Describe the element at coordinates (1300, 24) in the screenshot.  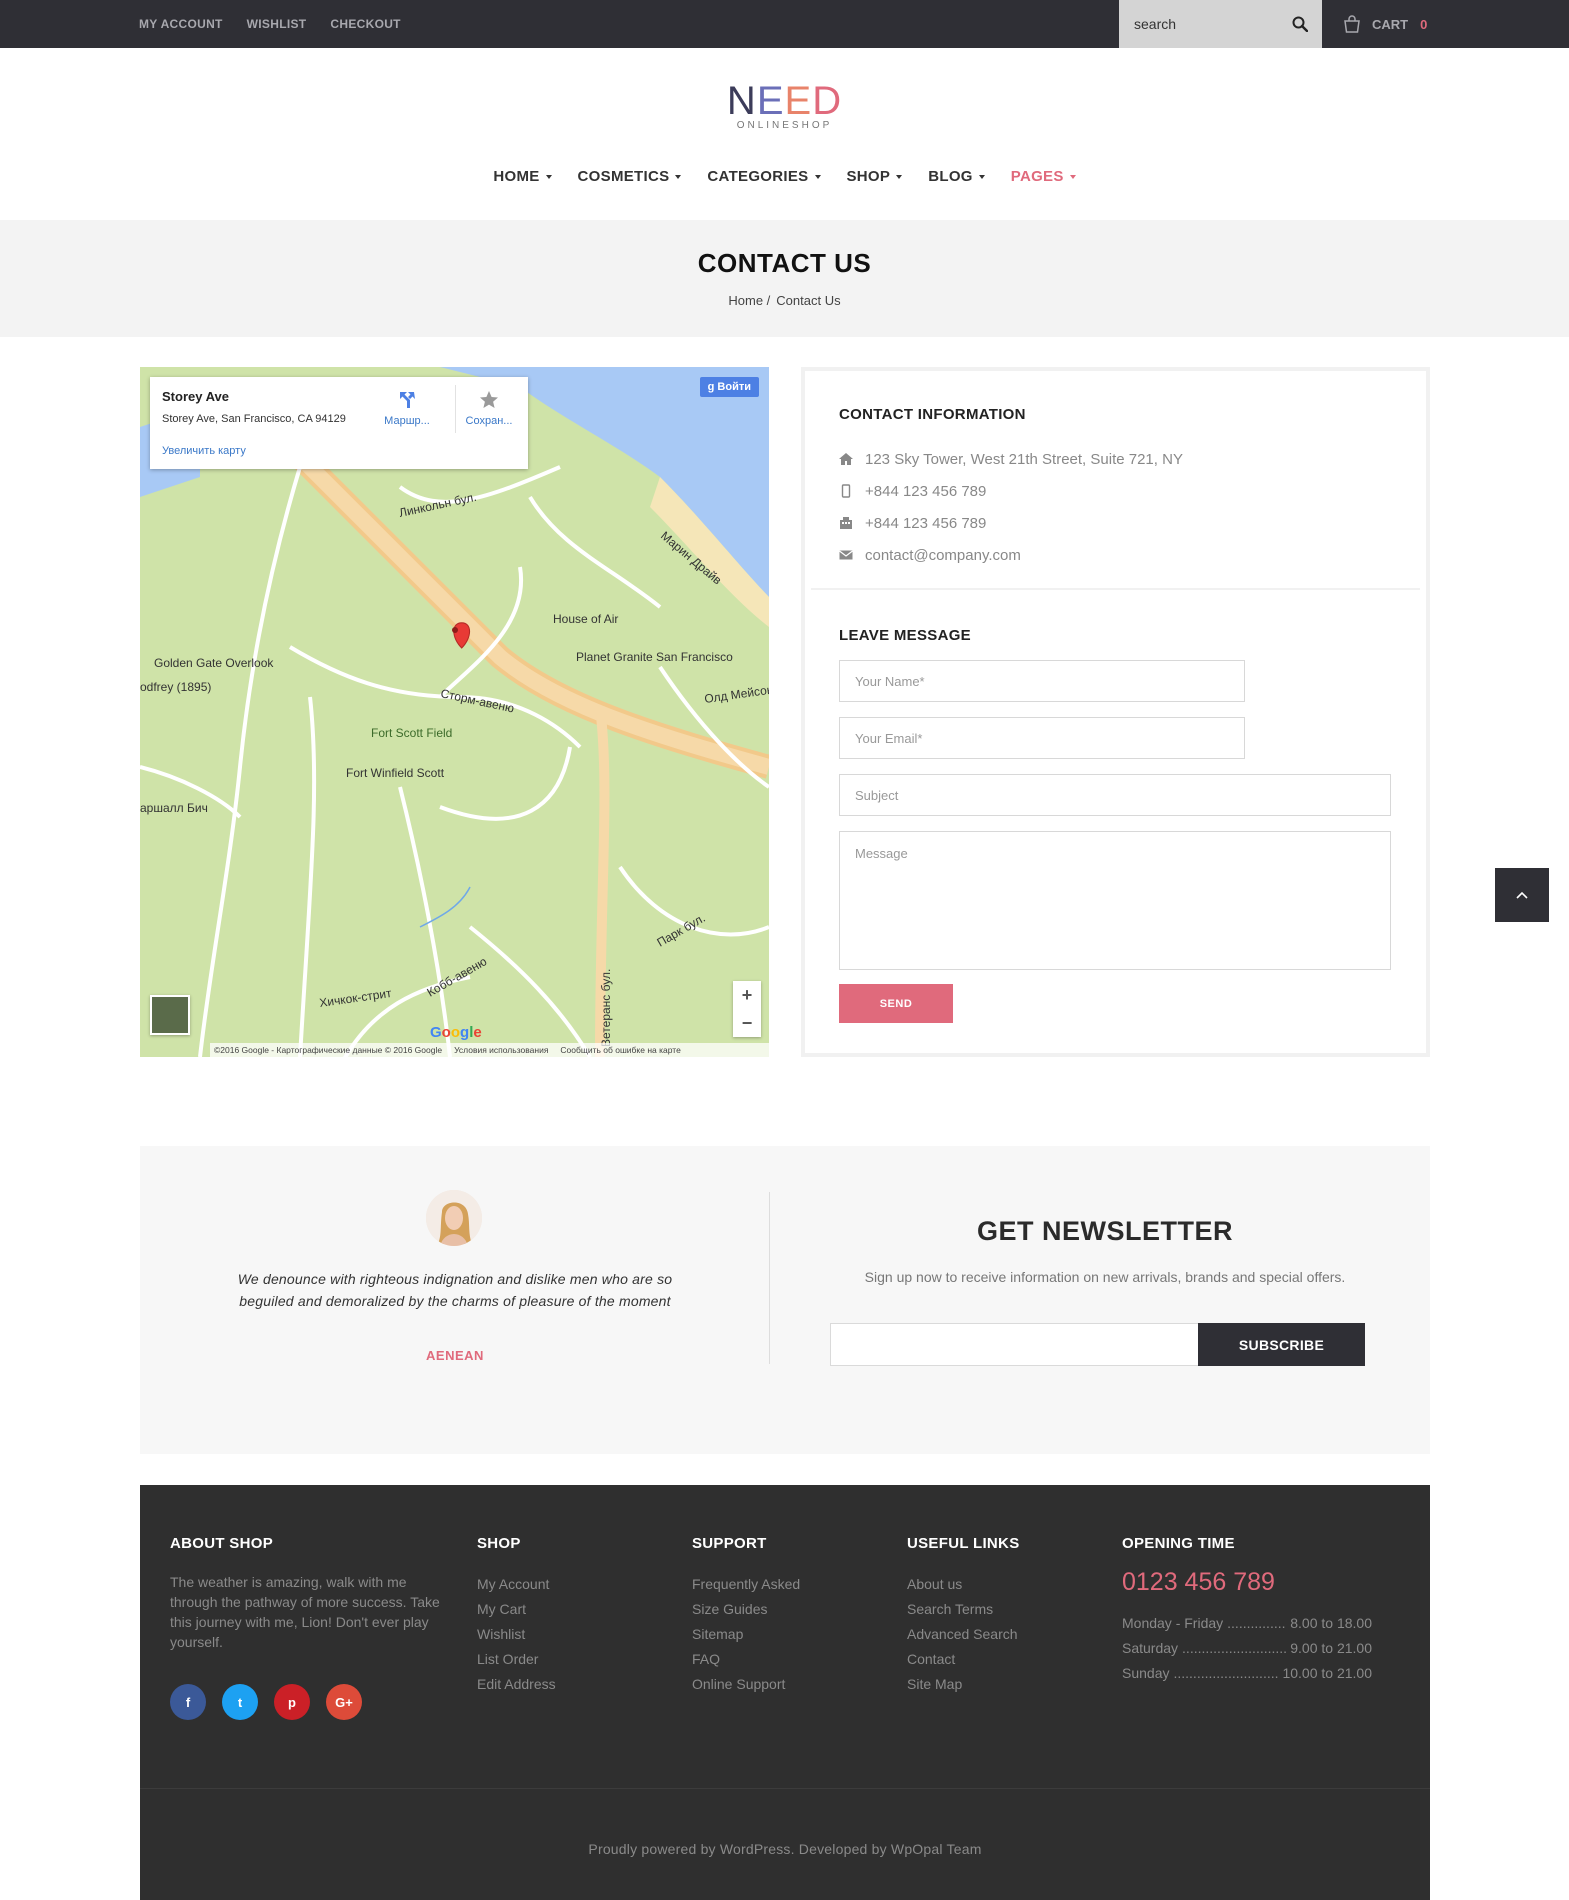
I see `search-icon` at that location.